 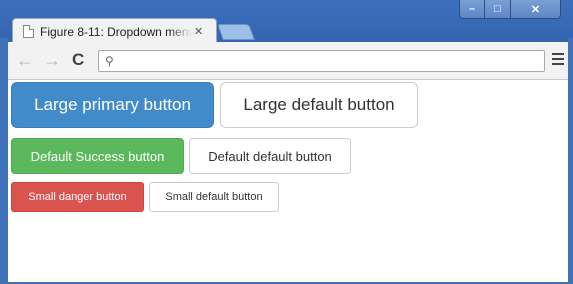 I want to click on large-primary-button: Large primary button, so click(x=112, y=105).